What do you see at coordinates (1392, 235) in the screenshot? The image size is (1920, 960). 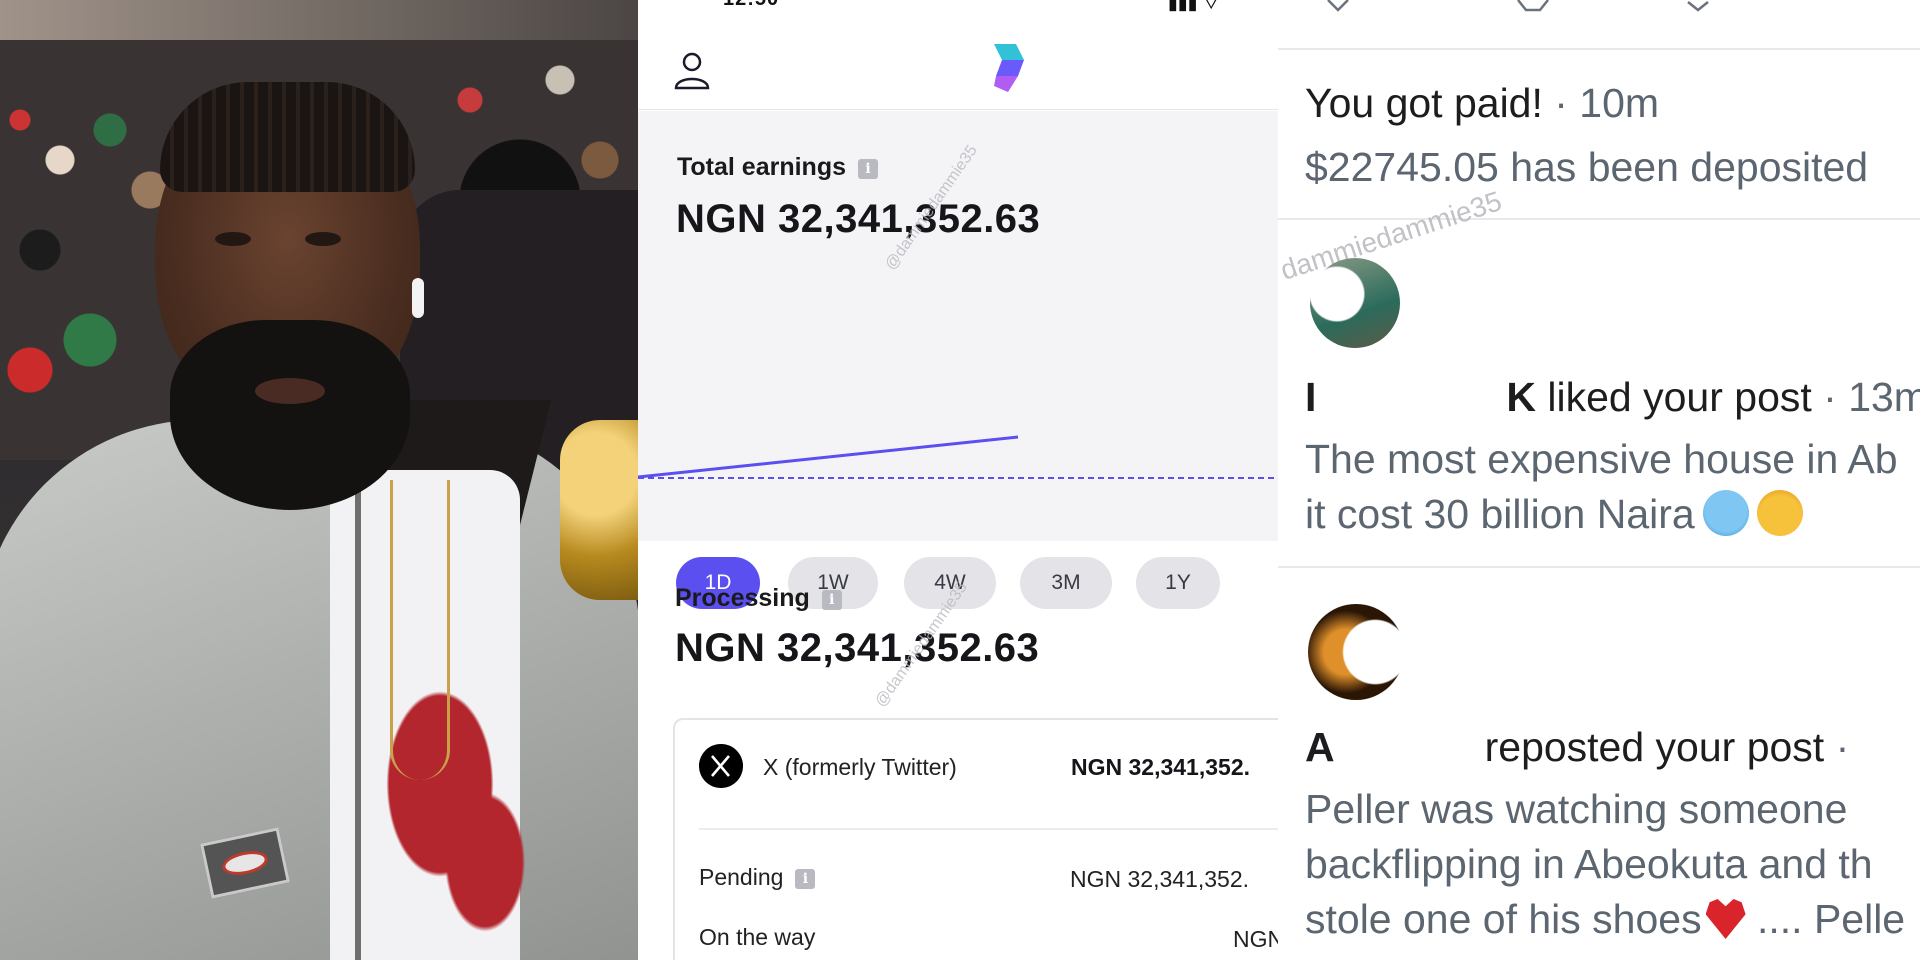 I see `watermark: dammiedammie35` at bounding box center [1392, 235].